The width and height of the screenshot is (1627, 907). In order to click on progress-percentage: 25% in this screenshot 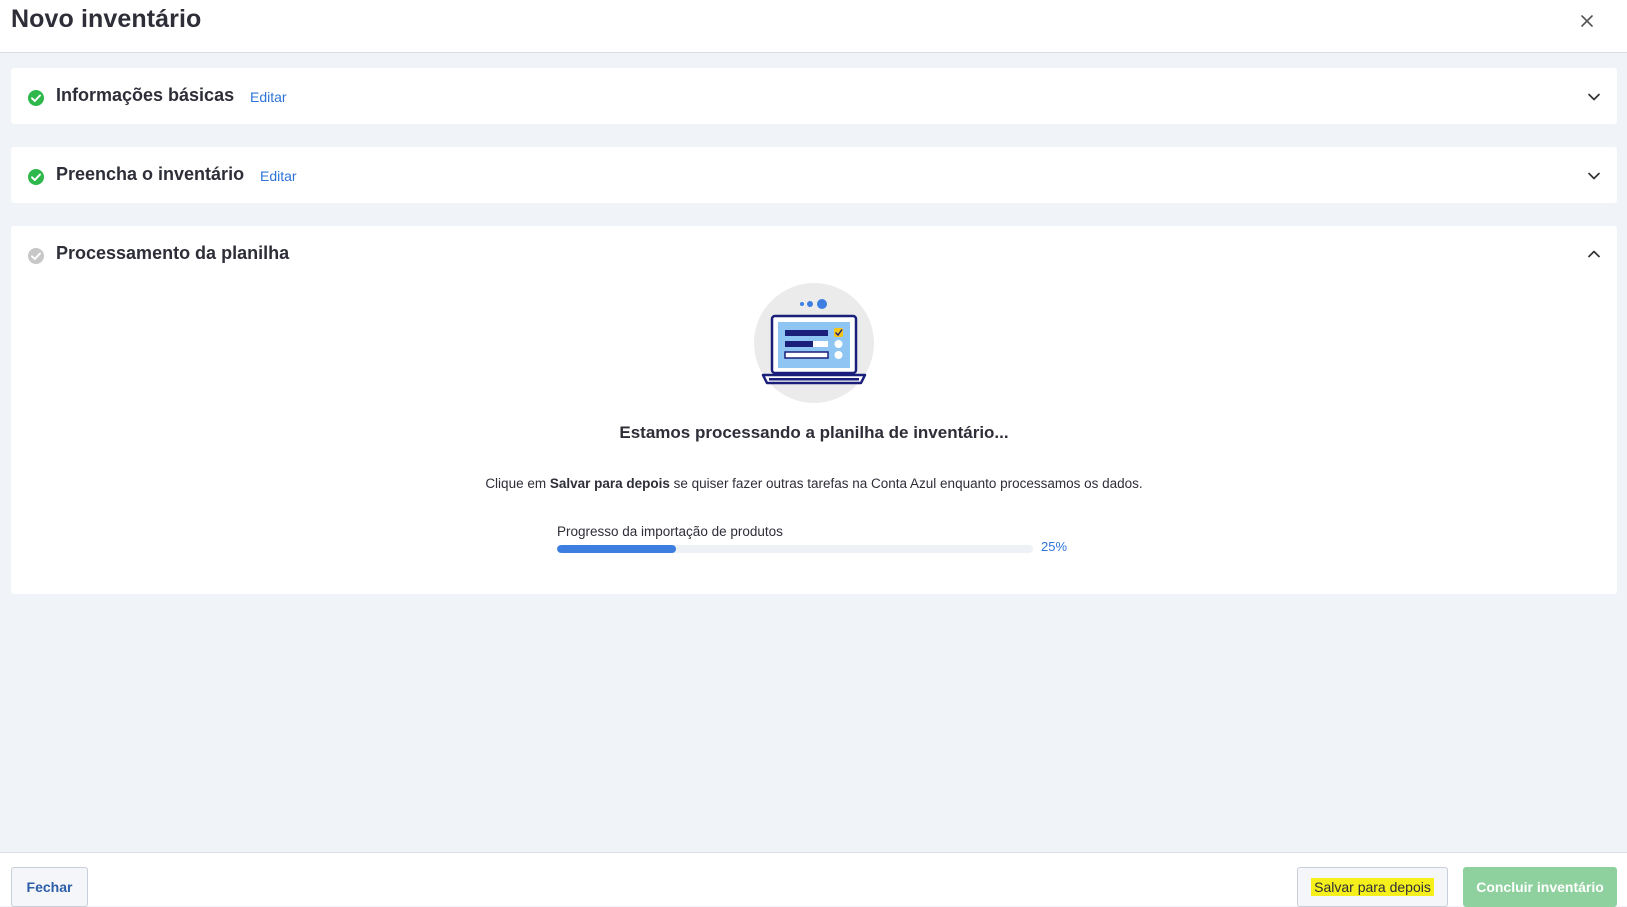, I will do `click(1054, 546)`.